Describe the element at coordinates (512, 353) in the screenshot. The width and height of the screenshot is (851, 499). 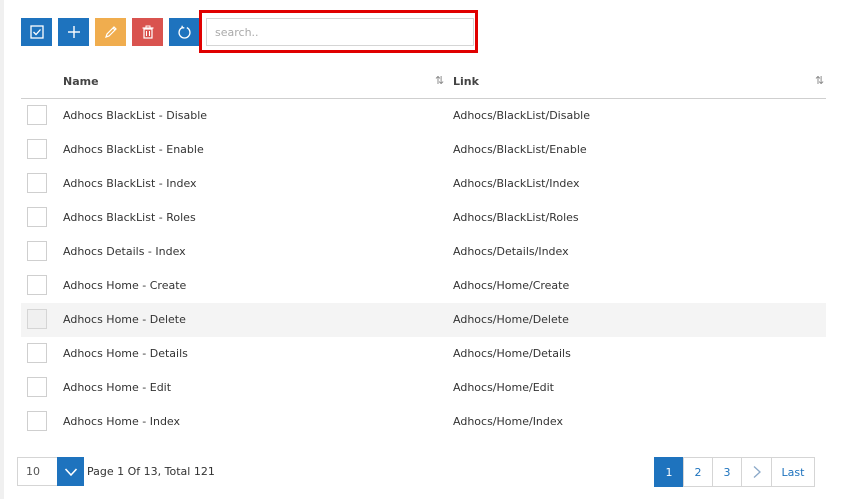
I see `row-link: Adhocs/Home/Details` at that location.